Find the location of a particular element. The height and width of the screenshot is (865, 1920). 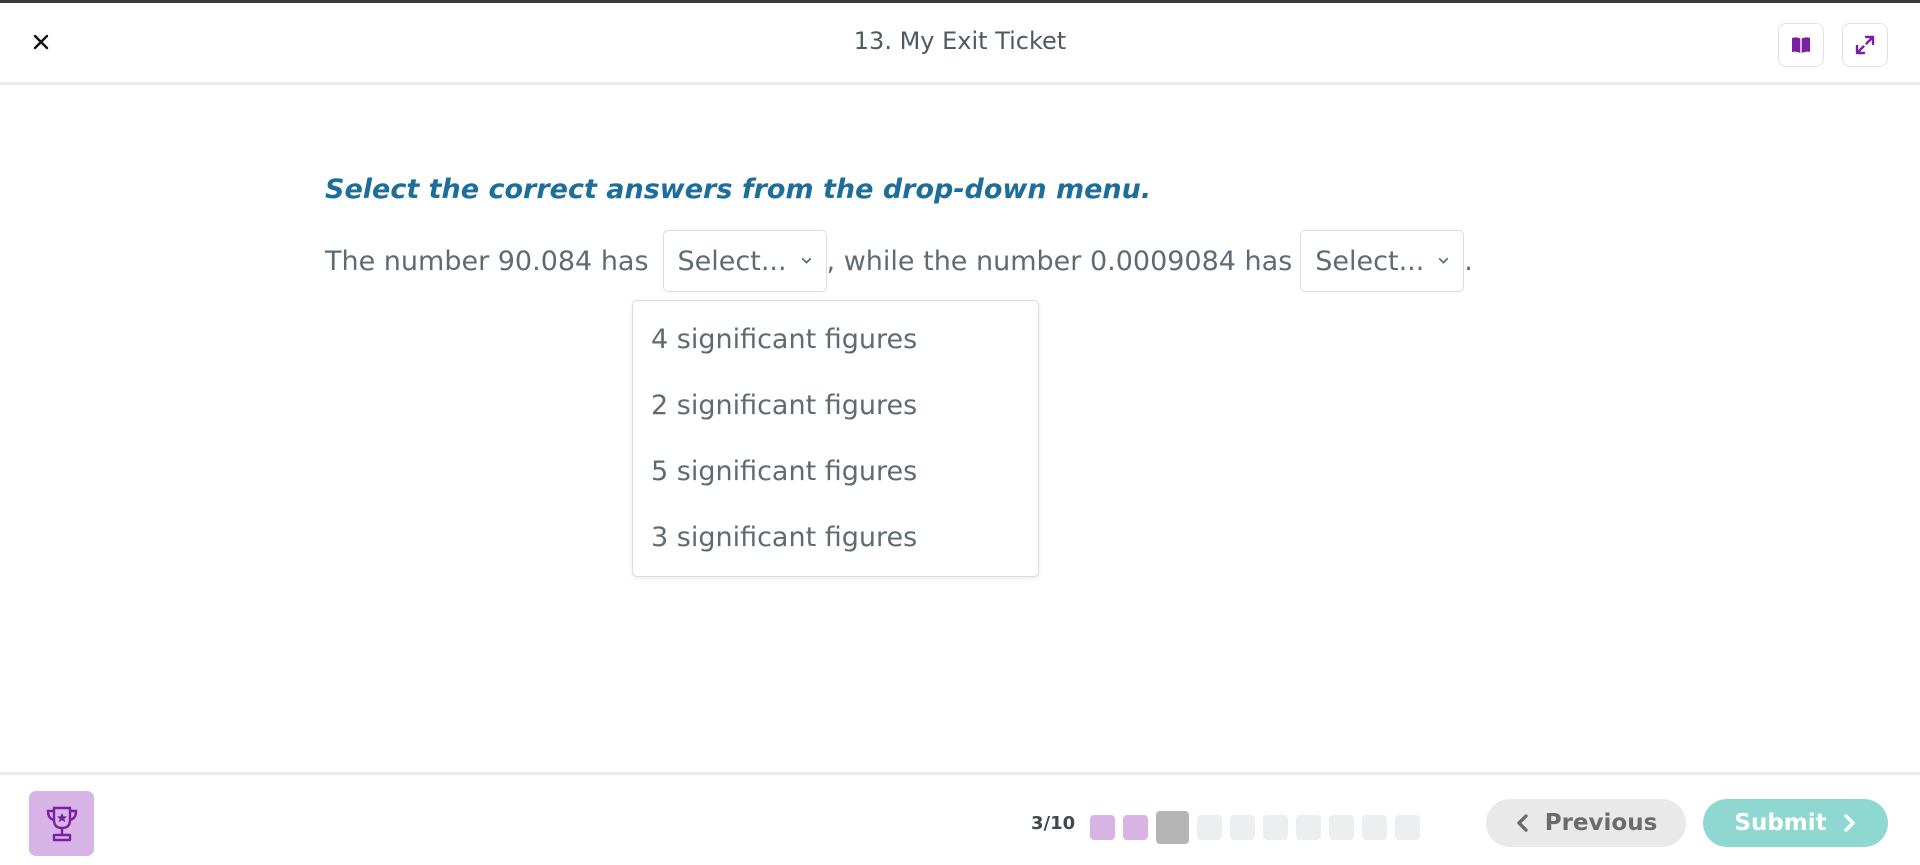

sentence-part-3: . is located at coordinates (1468, 261).